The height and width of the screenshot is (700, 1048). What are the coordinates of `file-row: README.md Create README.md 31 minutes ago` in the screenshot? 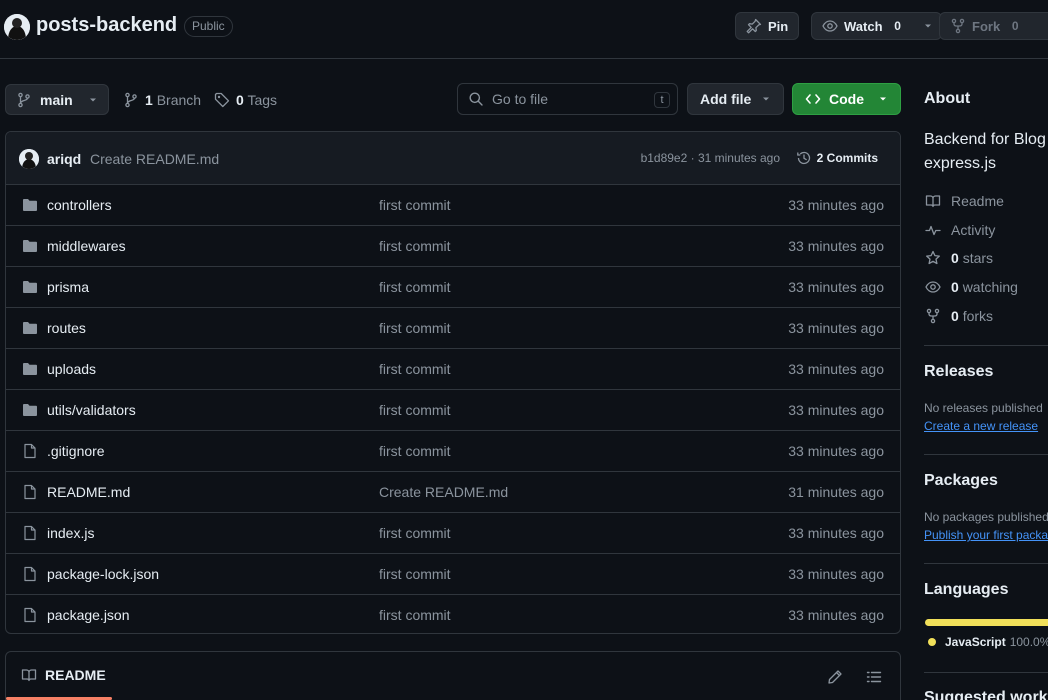 It's located at (453, 492).